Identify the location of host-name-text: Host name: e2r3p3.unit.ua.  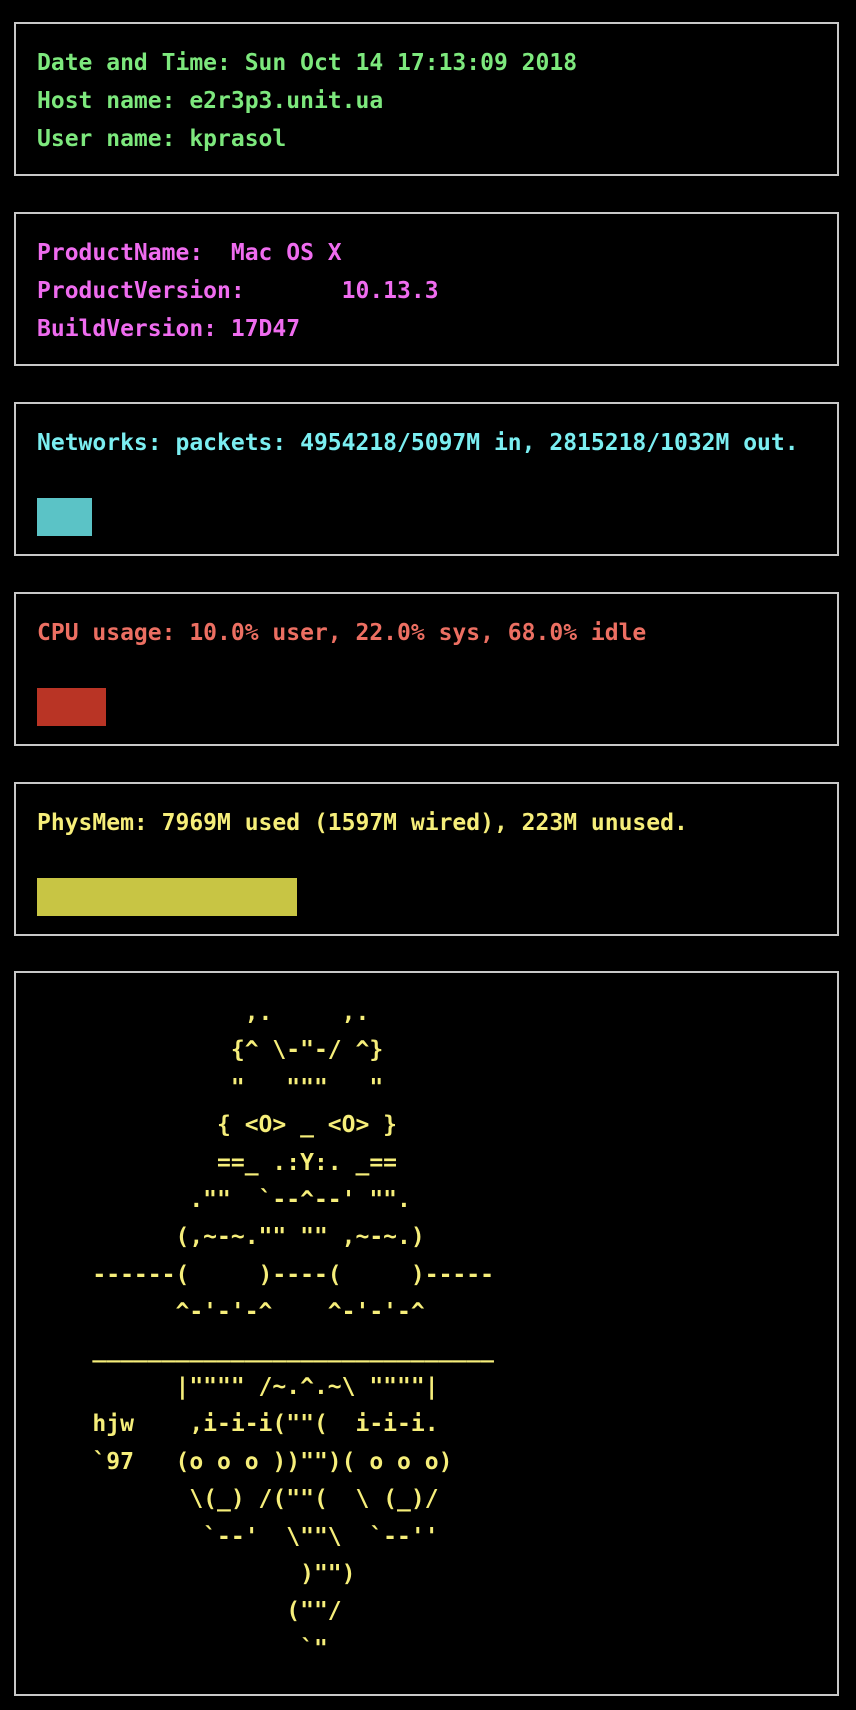
(210, 101).